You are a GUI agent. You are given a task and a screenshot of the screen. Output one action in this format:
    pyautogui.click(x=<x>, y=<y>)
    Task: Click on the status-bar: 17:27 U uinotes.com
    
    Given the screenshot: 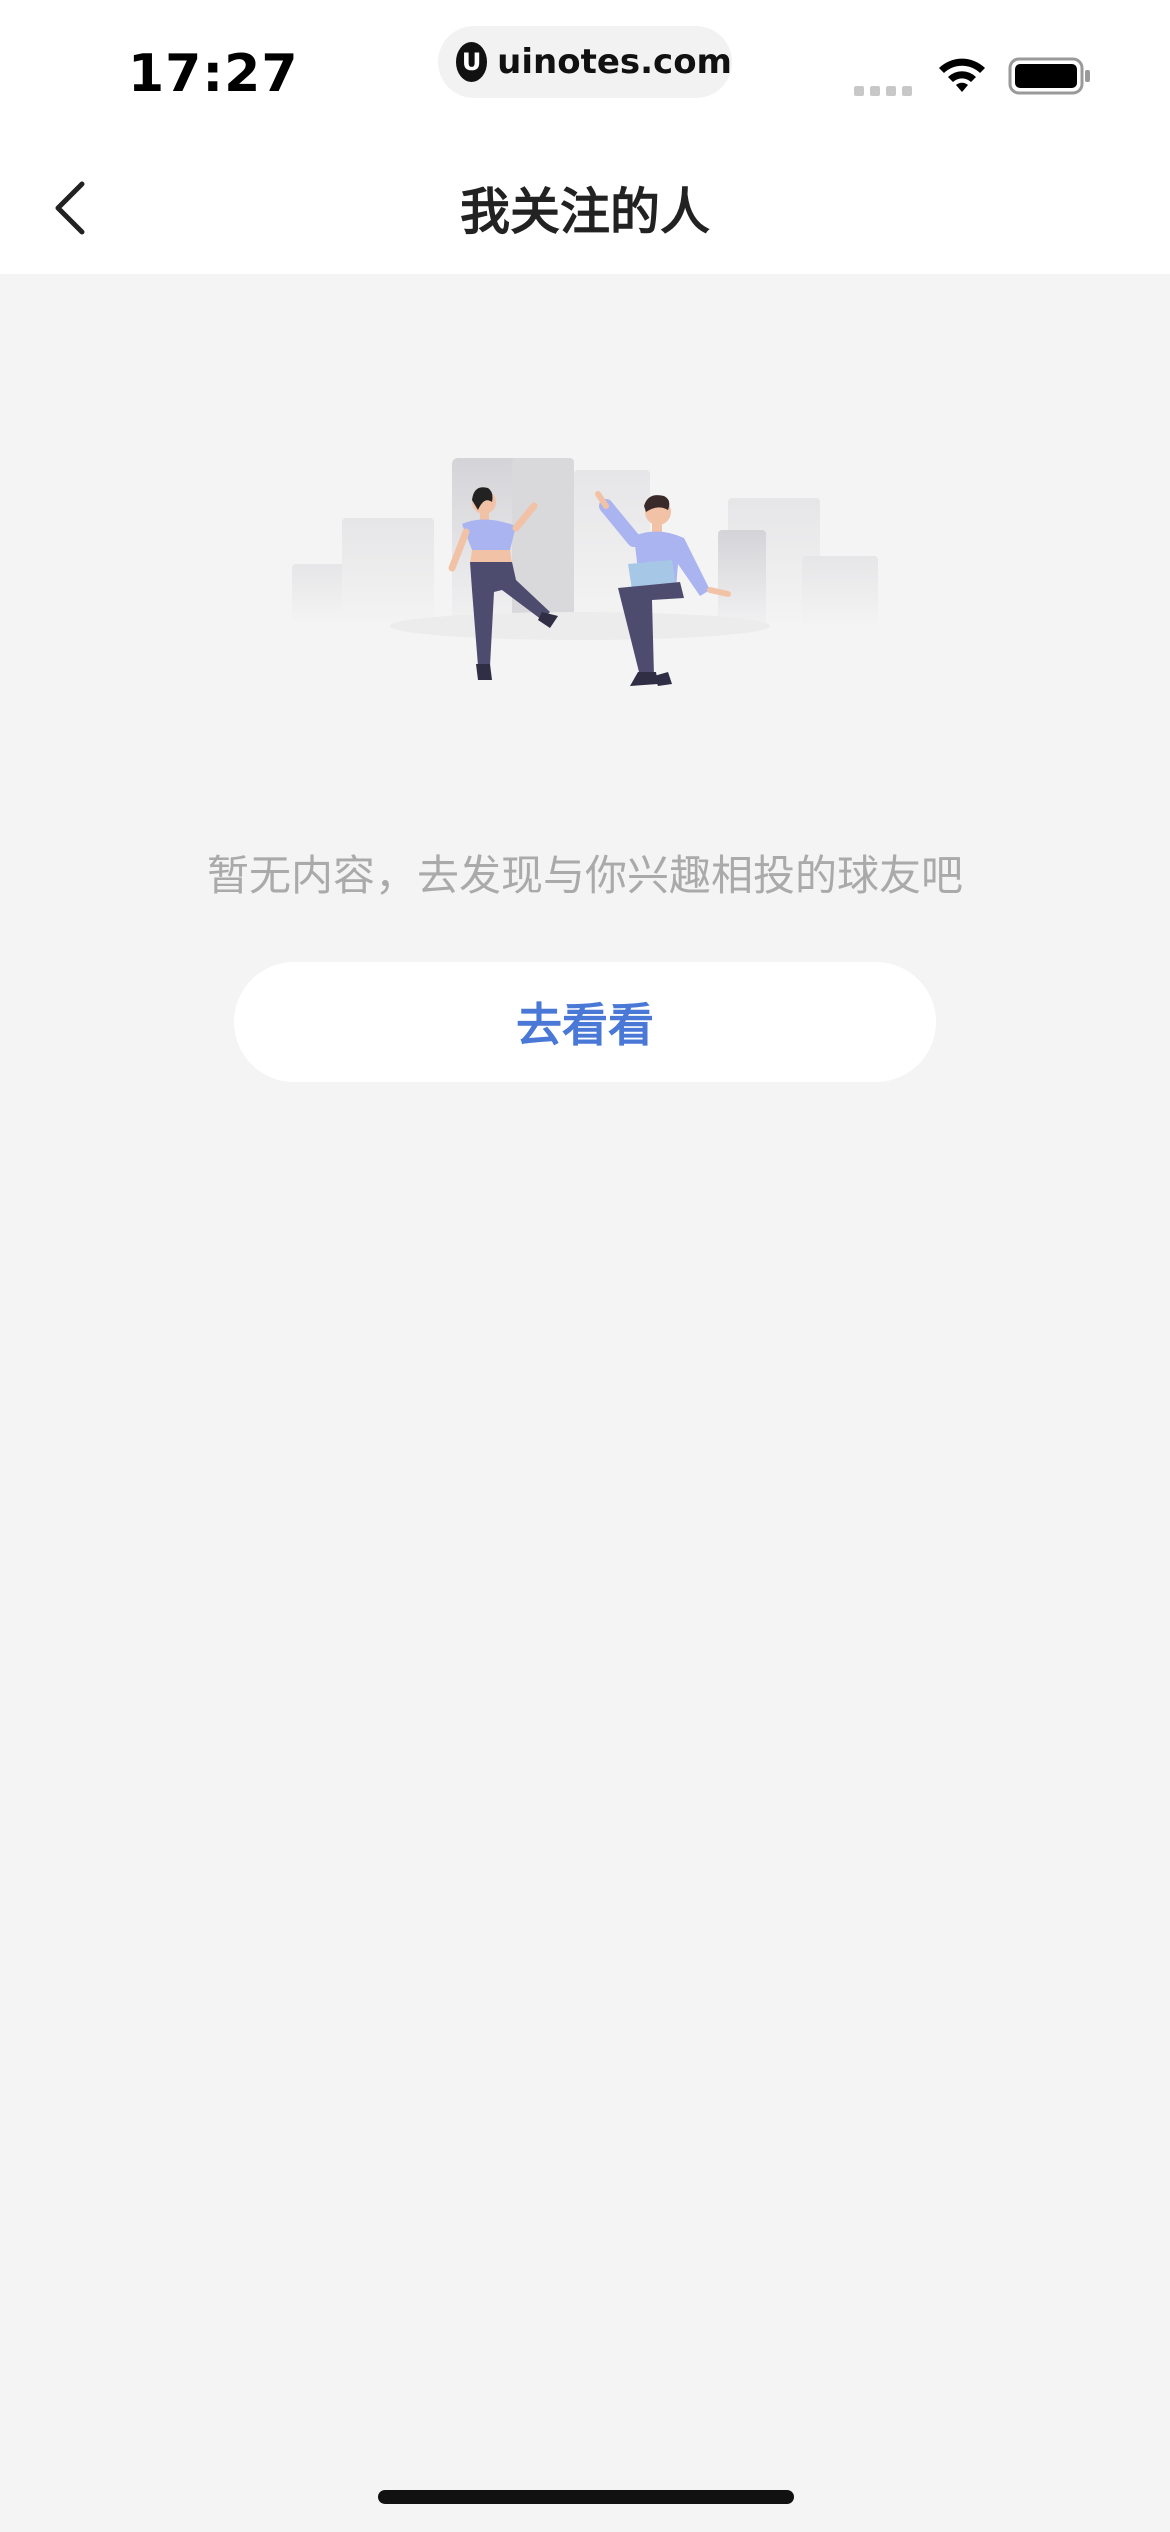 What is the action you would take?
    pyautogui.click(x=585, y=70)
    